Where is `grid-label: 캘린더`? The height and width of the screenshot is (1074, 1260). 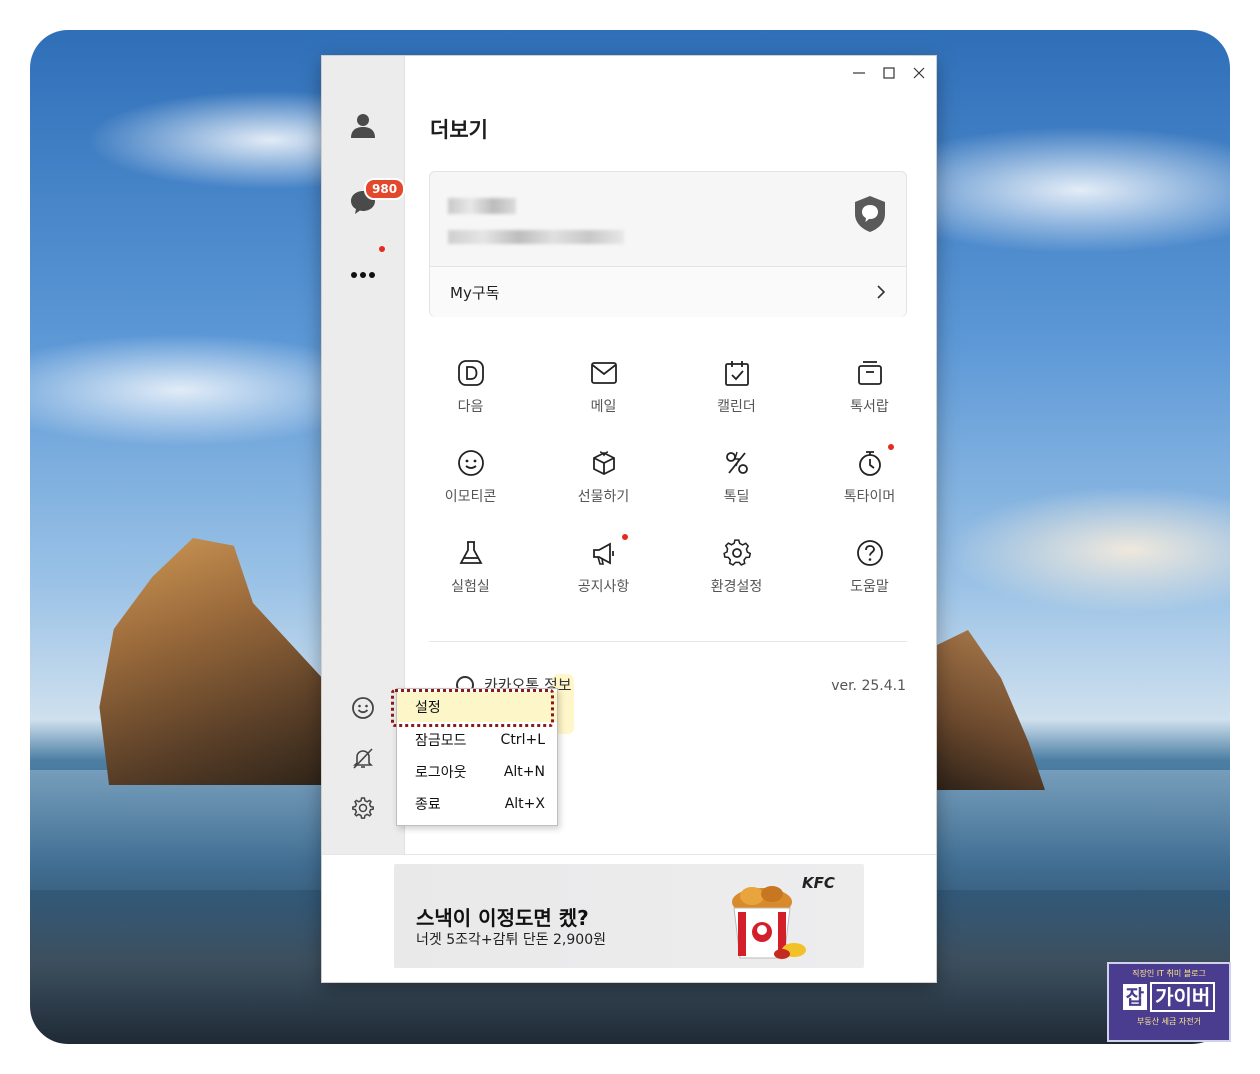
grid-label: 캘린더 is located at coordinates (736, 407).